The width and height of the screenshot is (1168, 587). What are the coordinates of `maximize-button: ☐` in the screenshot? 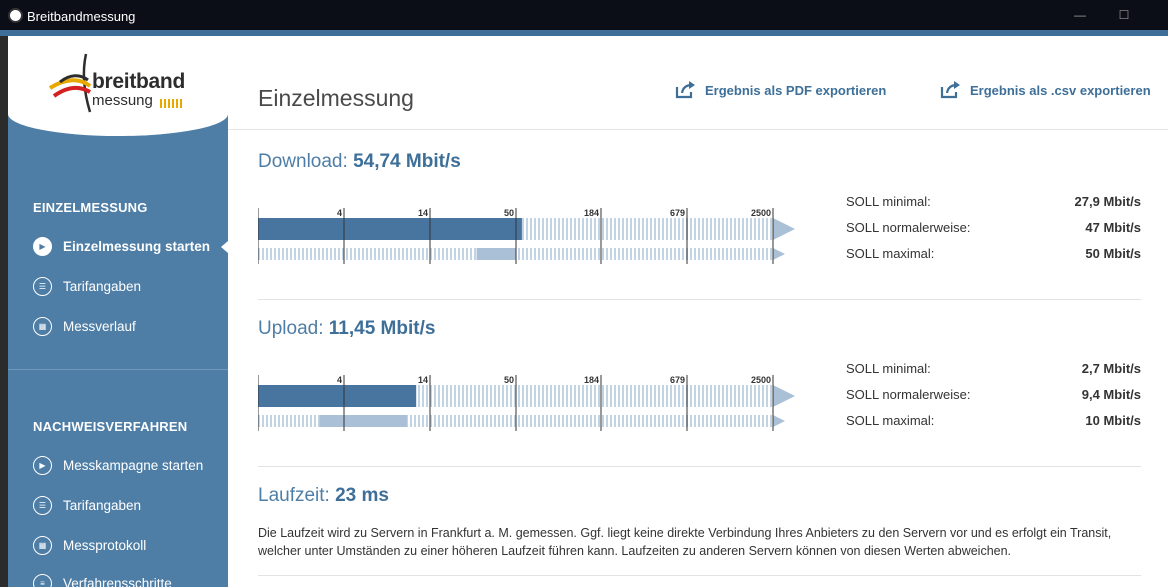 It's located at (1124, 15).